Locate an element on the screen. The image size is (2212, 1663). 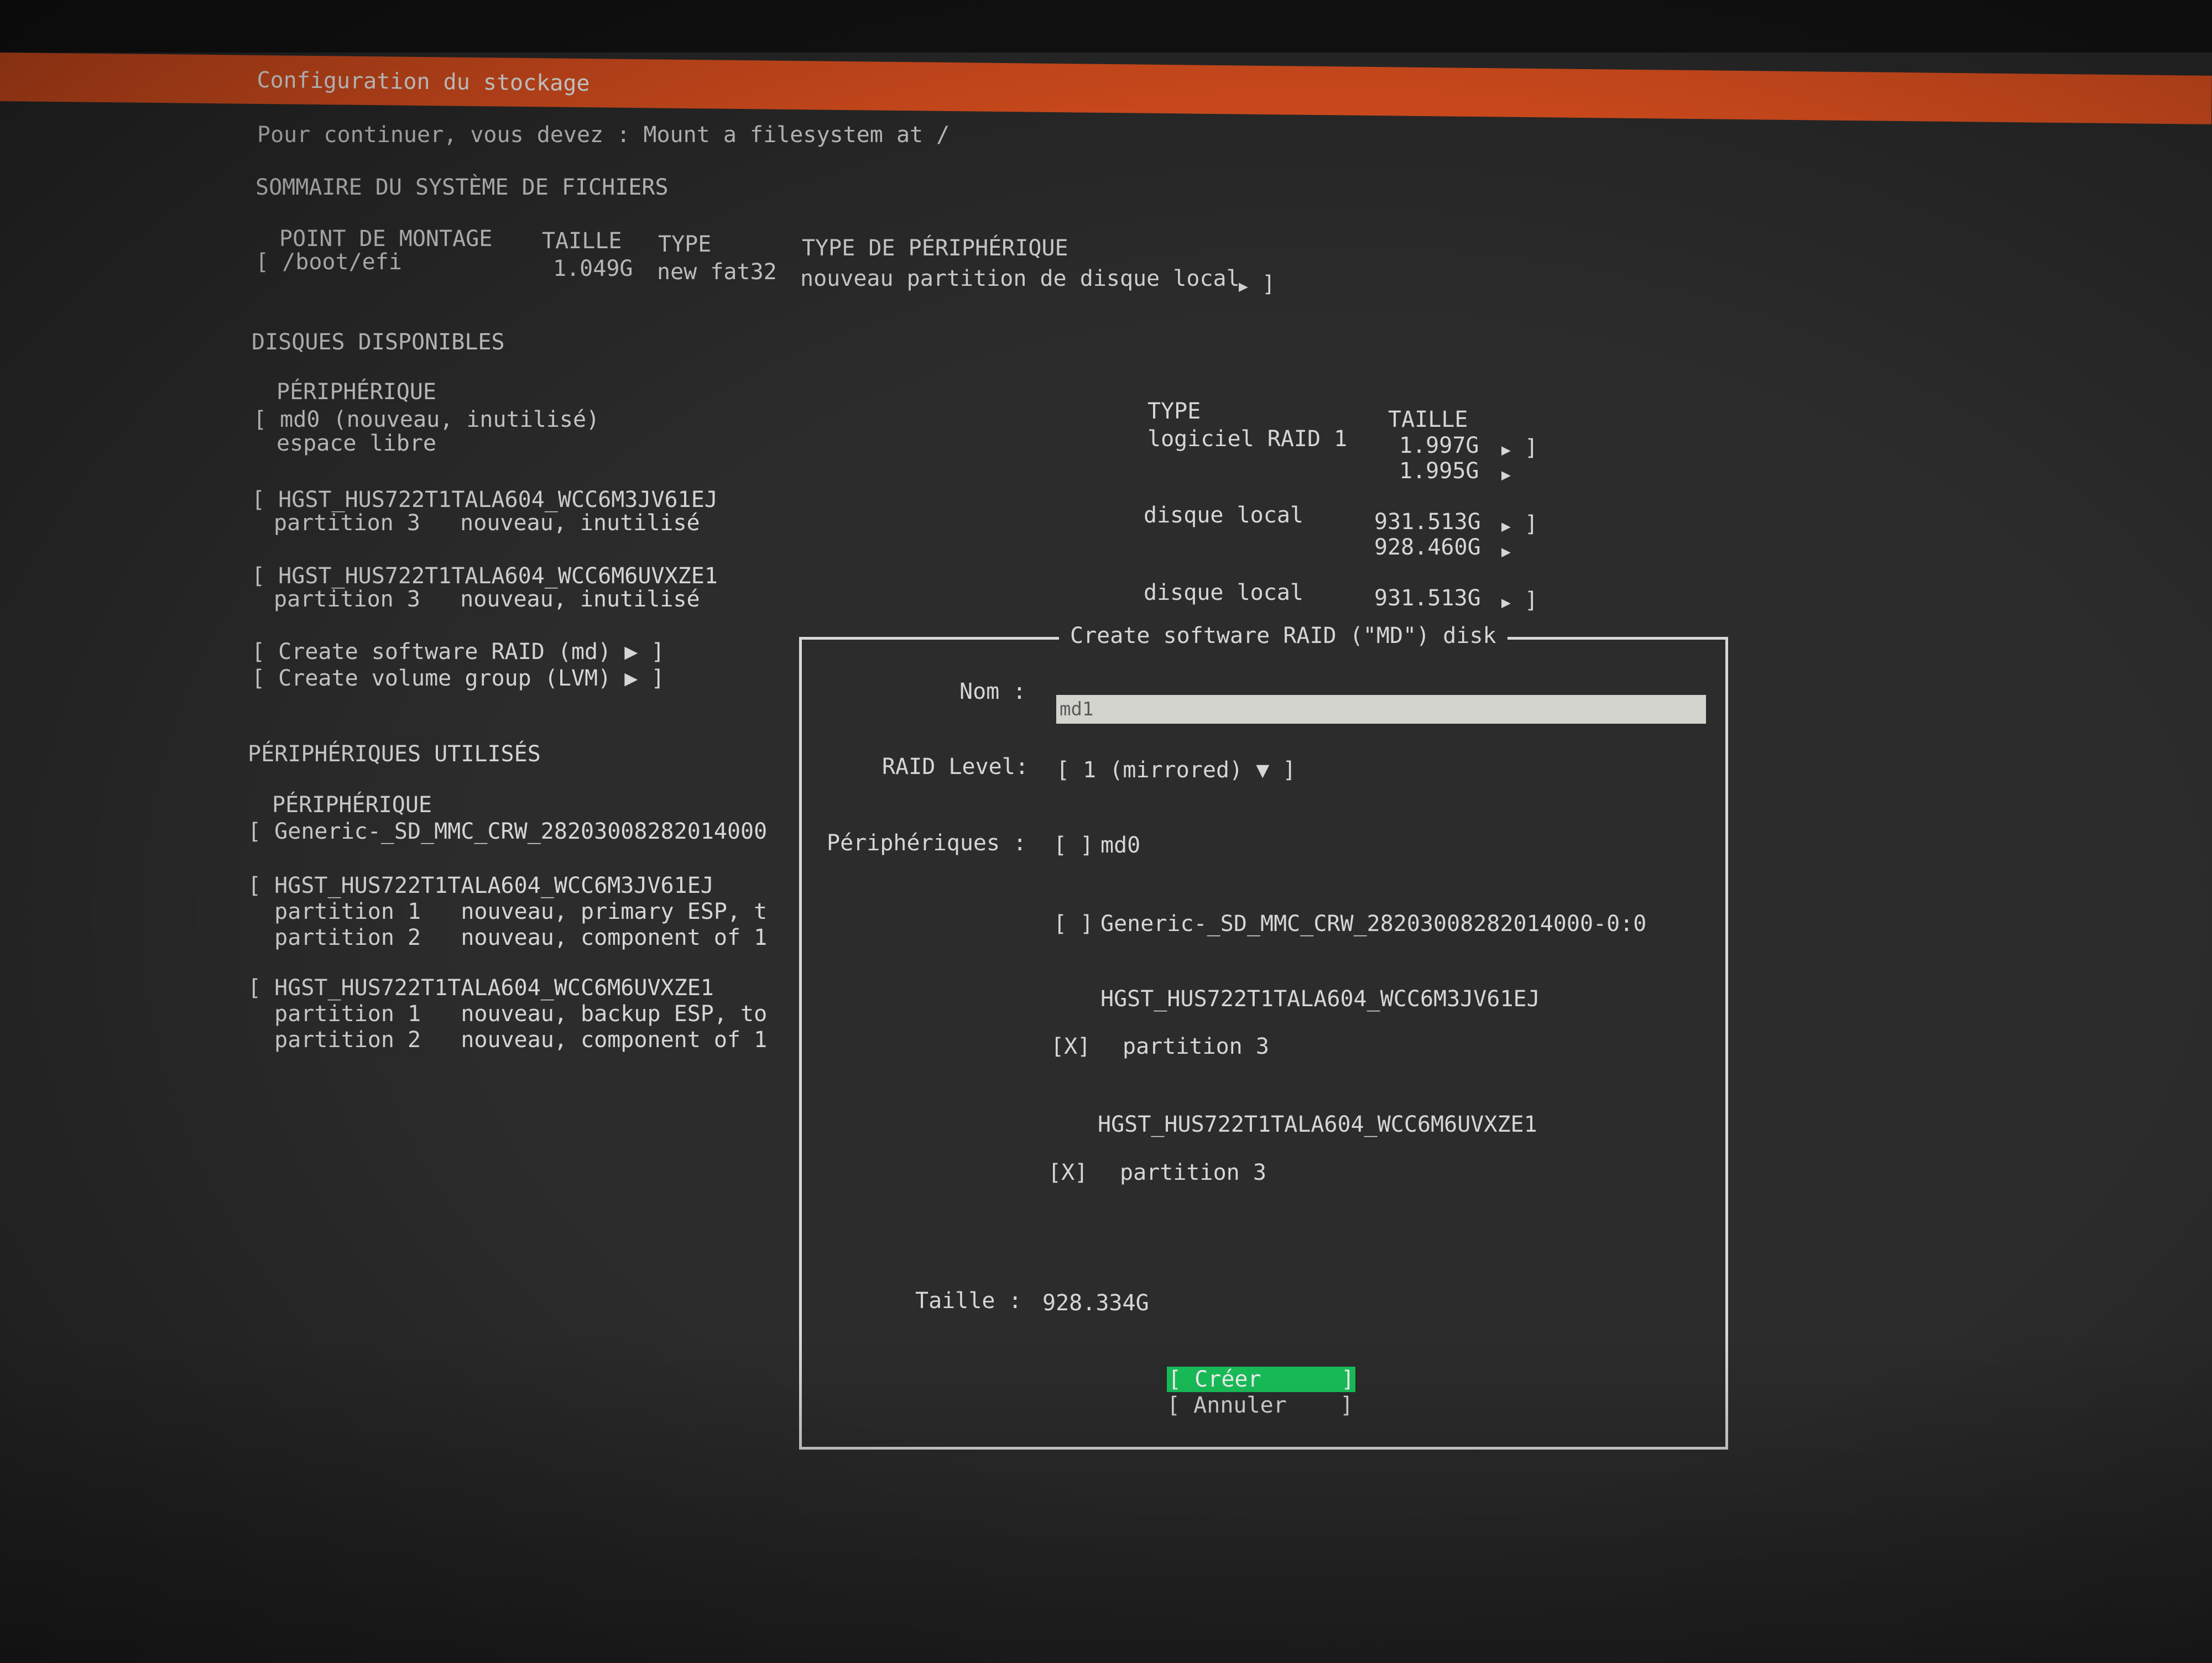
disk-name: [ HGST_HUS722T1TALA604_WCC6M3JV61EJ is located at coordinates (485, 500).